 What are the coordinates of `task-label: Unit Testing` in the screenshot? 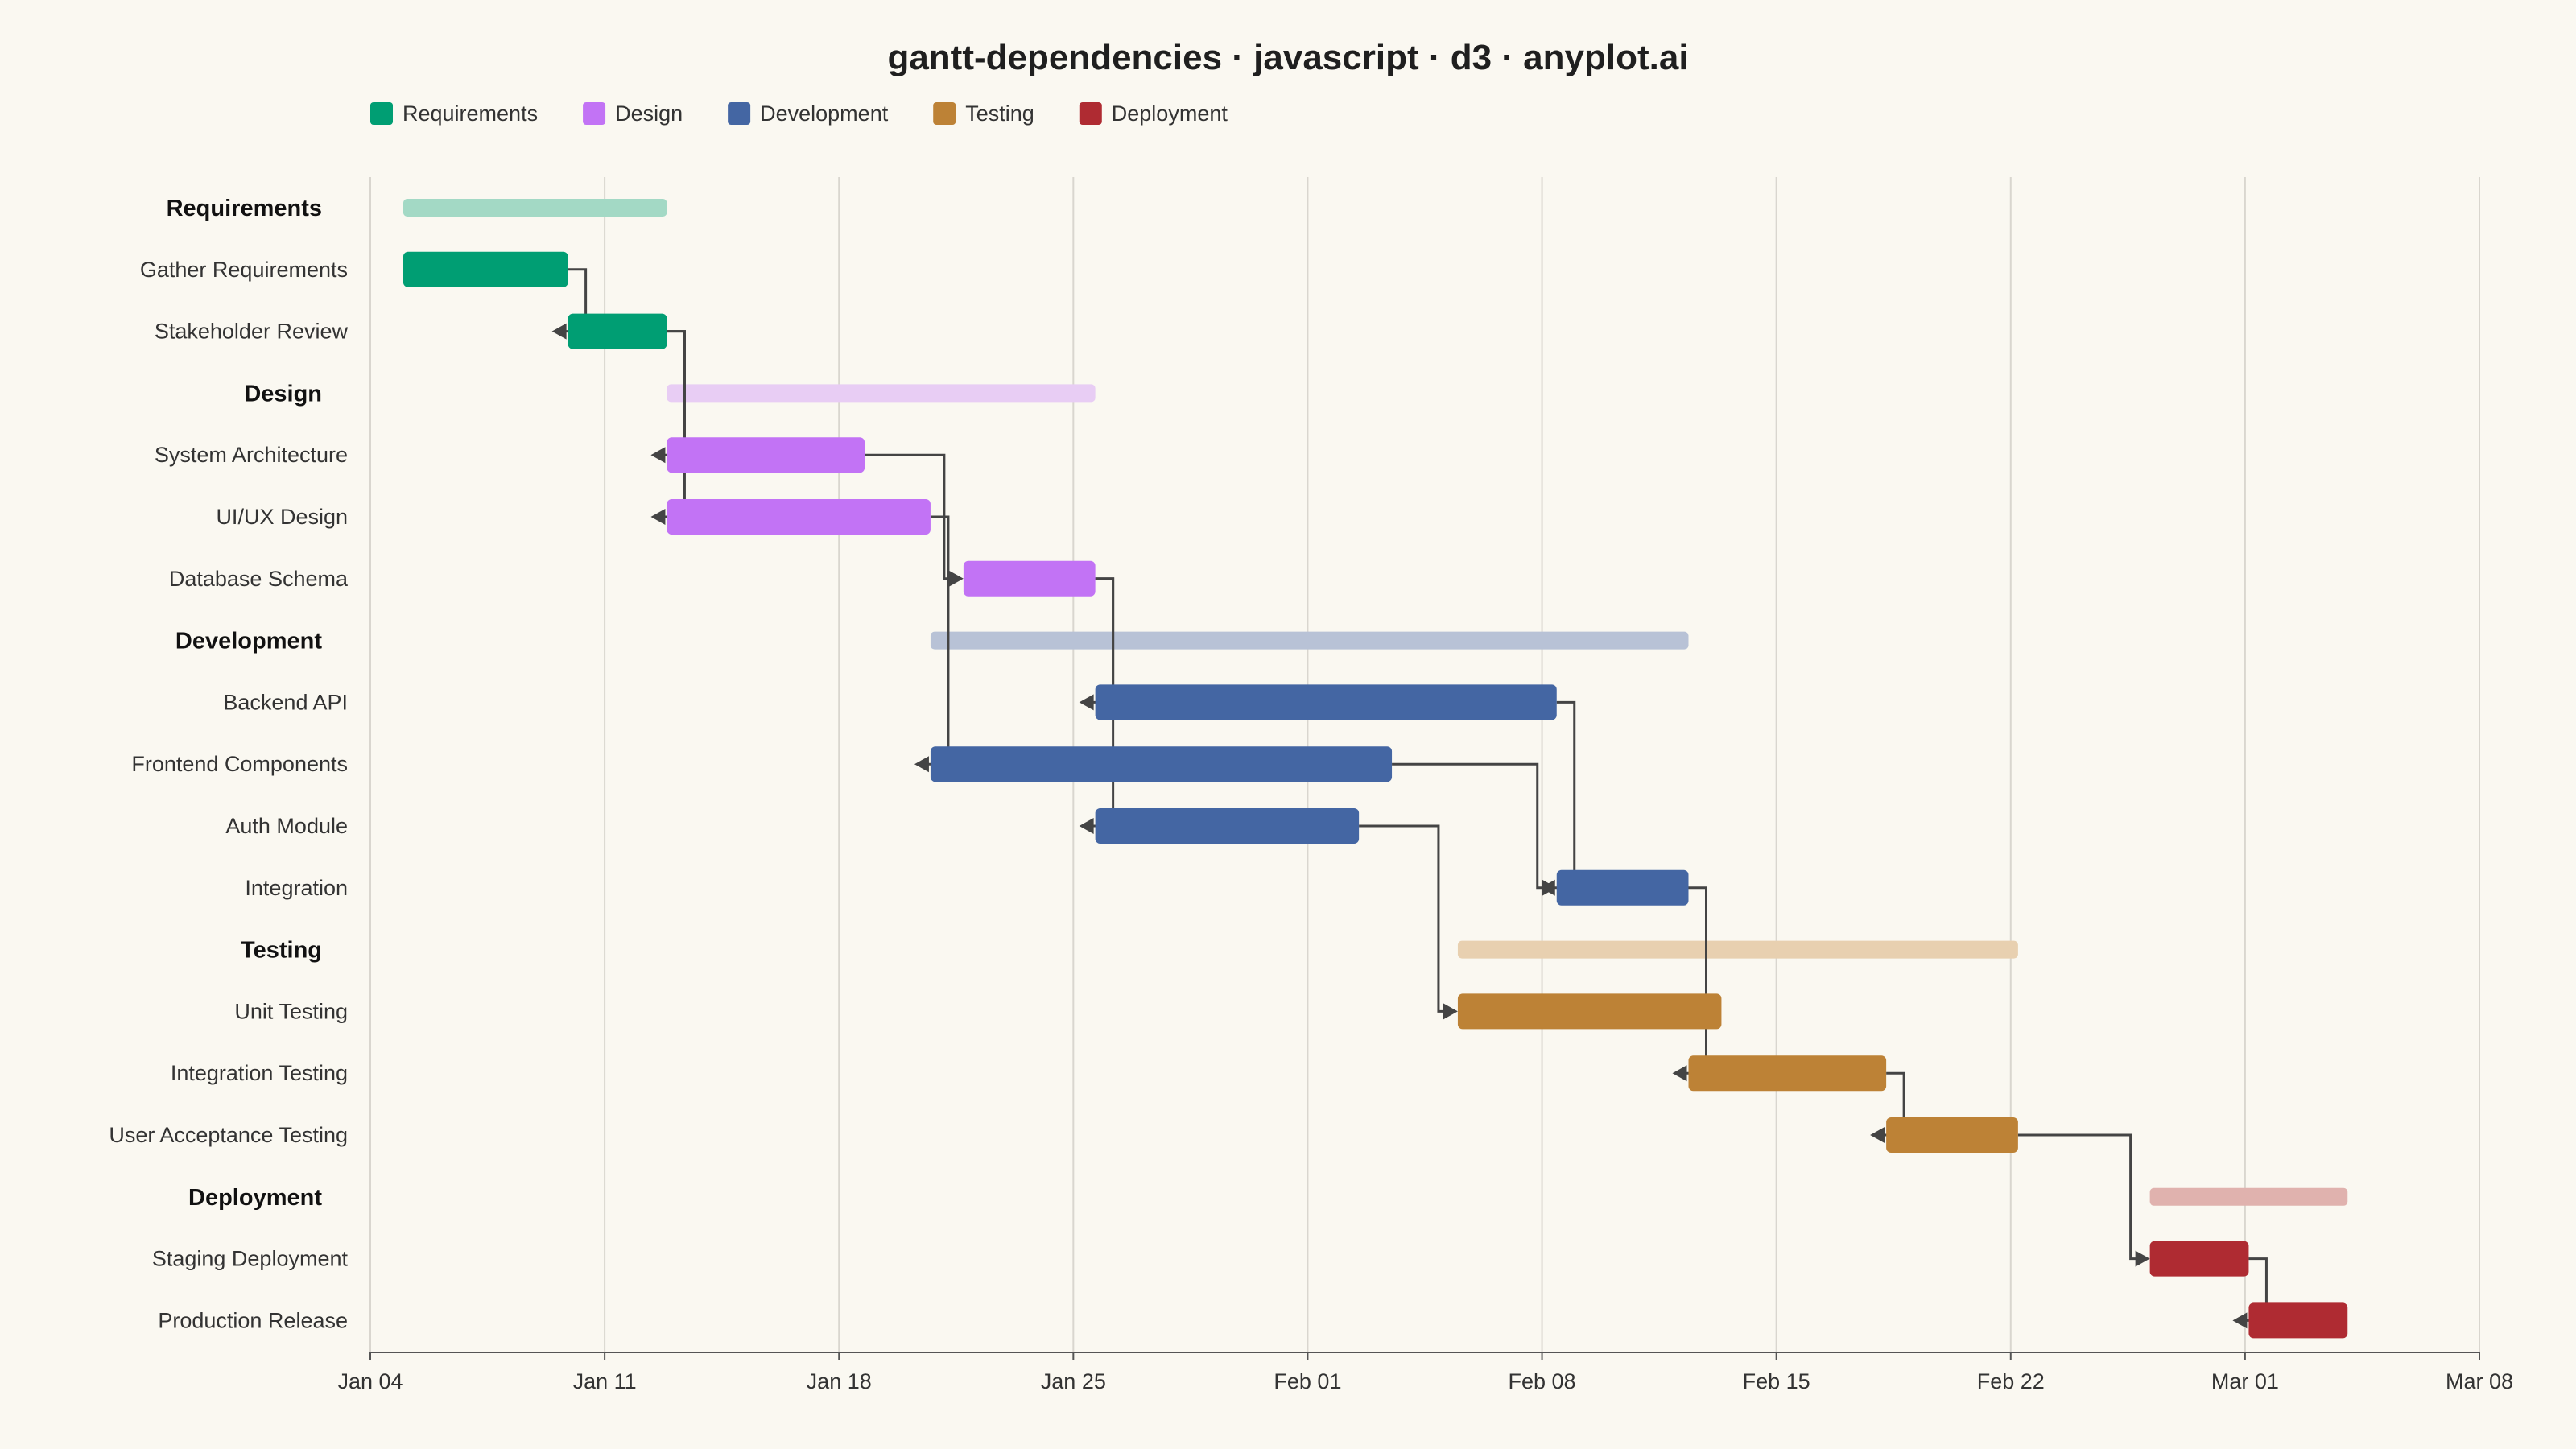 It's located at (291, 1011).